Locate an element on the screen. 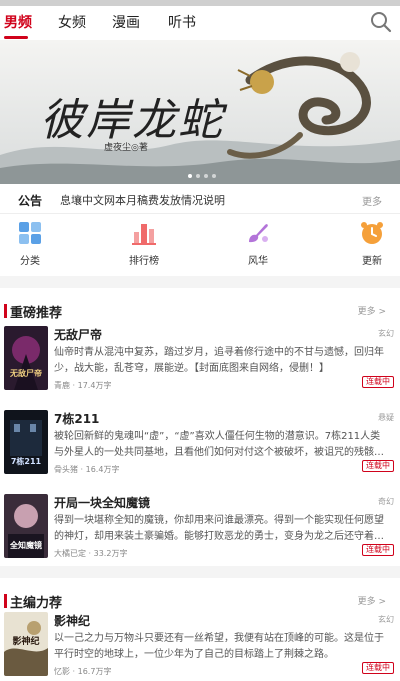  category-label: 排行榜 is located at coordinates (144, 261).